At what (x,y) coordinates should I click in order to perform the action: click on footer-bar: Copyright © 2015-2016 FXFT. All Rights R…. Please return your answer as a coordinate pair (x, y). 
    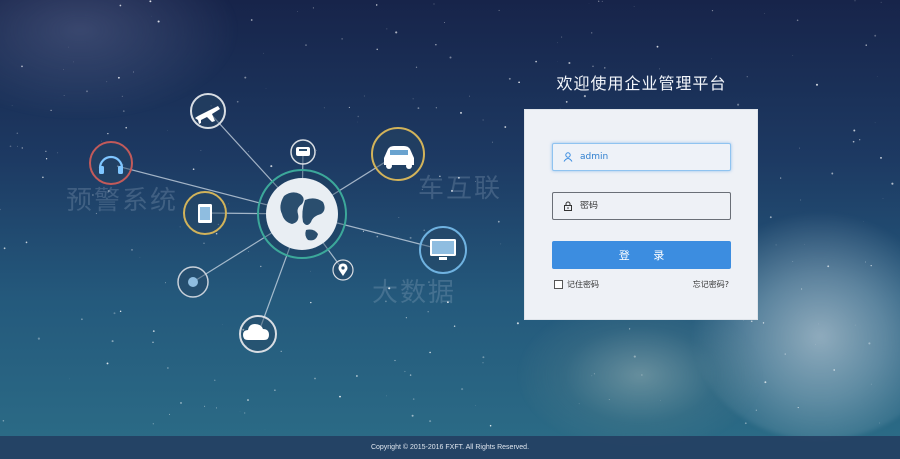
    Looking at the image, I should click on (450, 447).